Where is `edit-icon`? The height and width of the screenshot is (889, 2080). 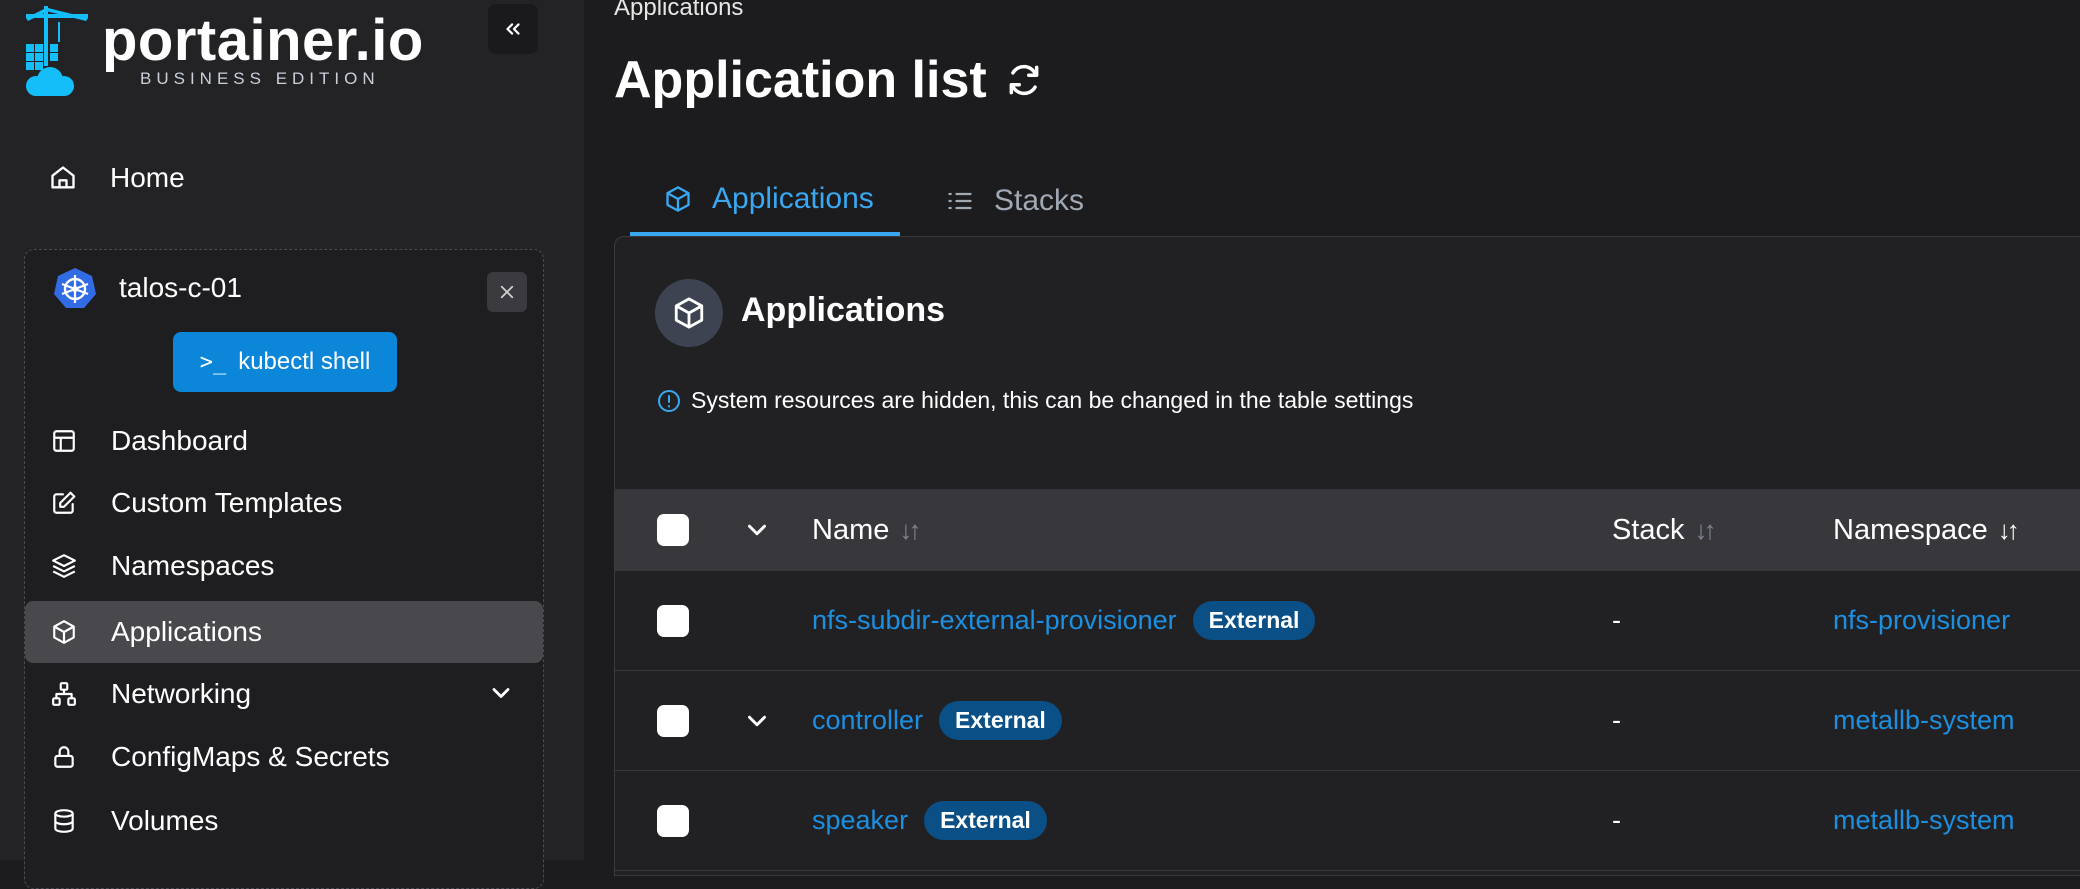
edit-icon is located at coordinates (64, 503).